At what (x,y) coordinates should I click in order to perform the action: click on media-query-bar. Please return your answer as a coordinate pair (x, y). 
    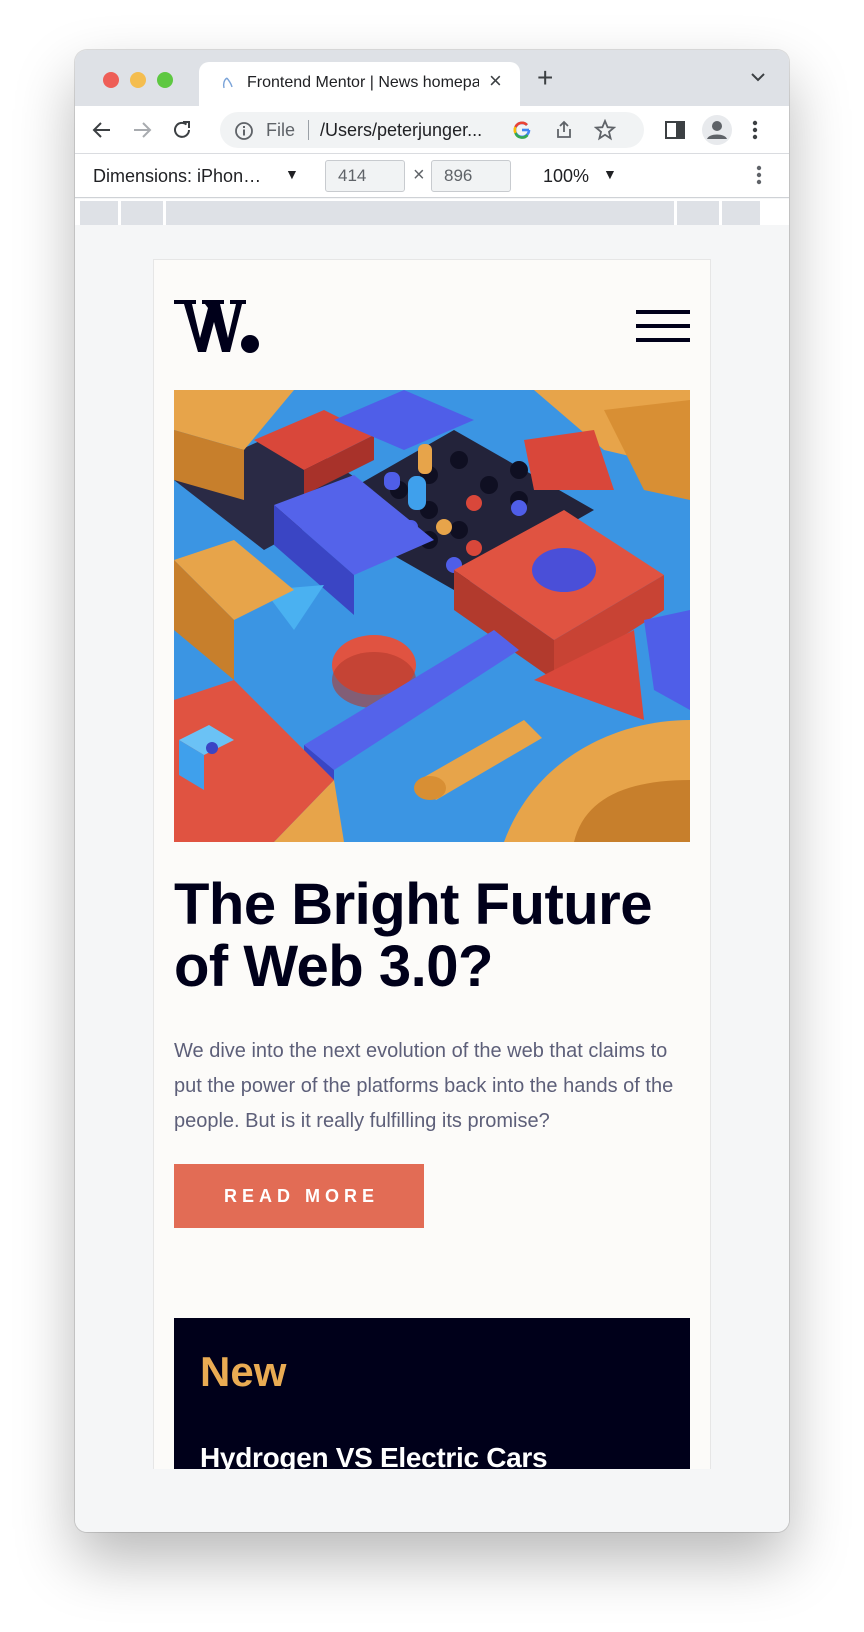
    Looking at the image, I should click on (432, 212).